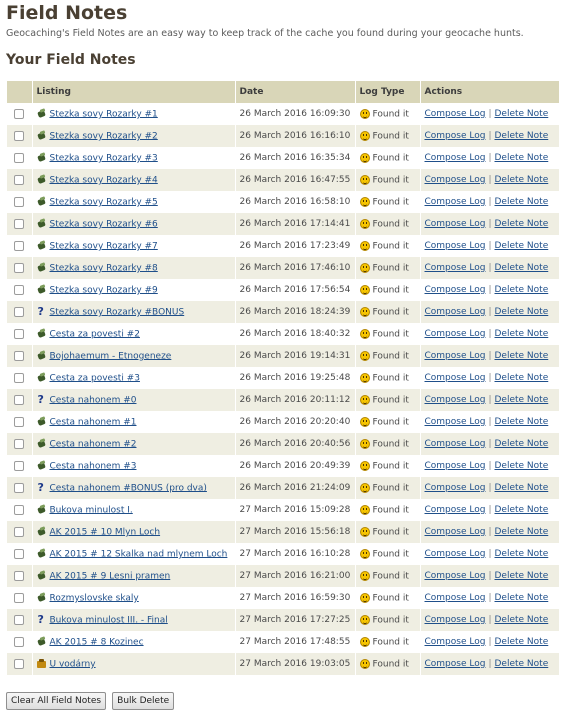  I want to click on listing-link: AK 2015 # 8 Kozinec, so click(97, 642).